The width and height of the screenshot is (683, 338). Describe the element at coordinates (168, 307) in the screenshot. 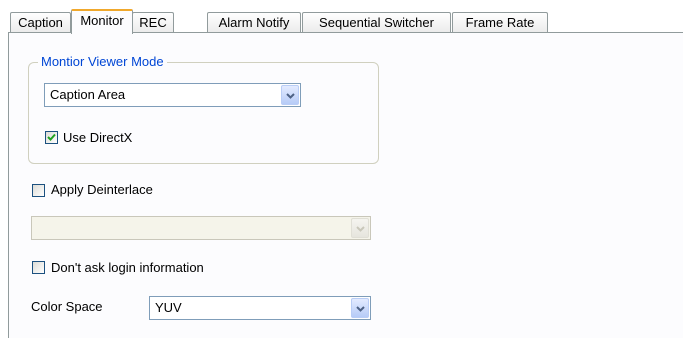

I see `color-space-value: YUV` at that location.